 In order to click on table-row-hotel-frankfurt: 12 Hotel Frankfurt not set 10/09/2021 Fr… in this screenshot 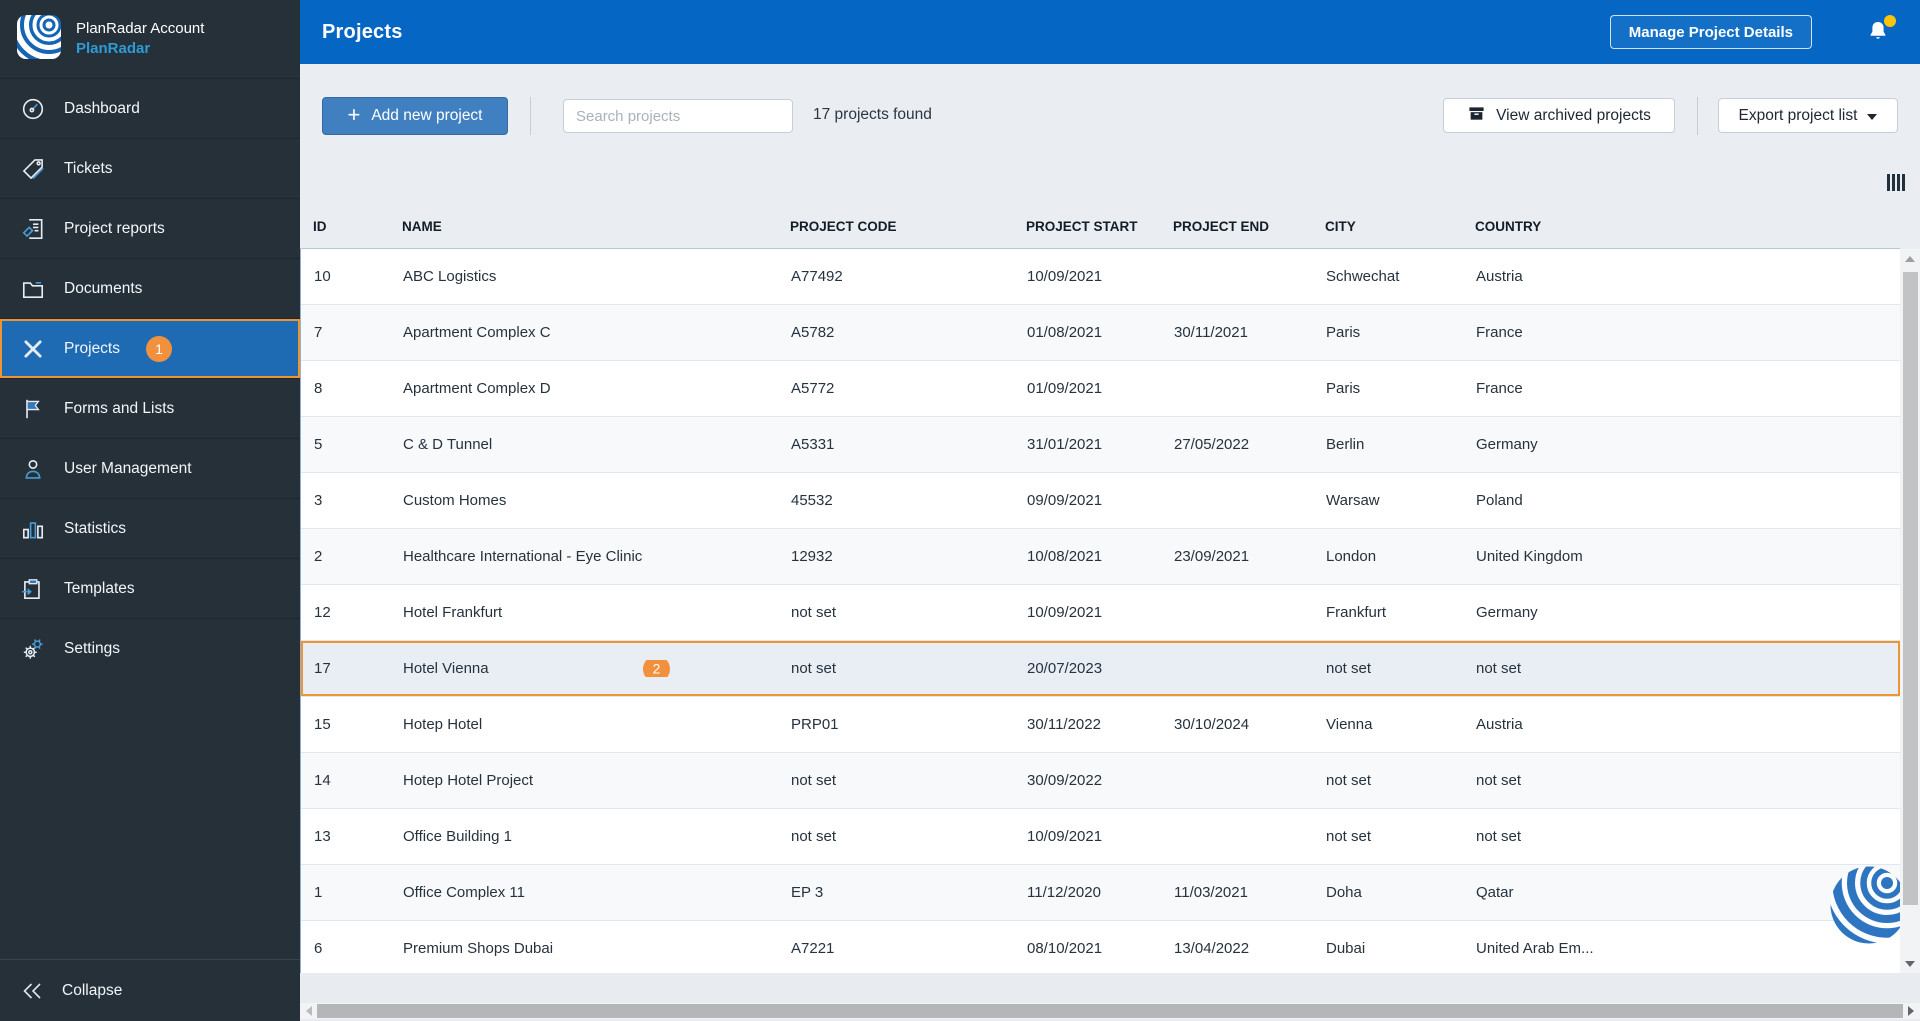, I will do `click(1100, 613)`.